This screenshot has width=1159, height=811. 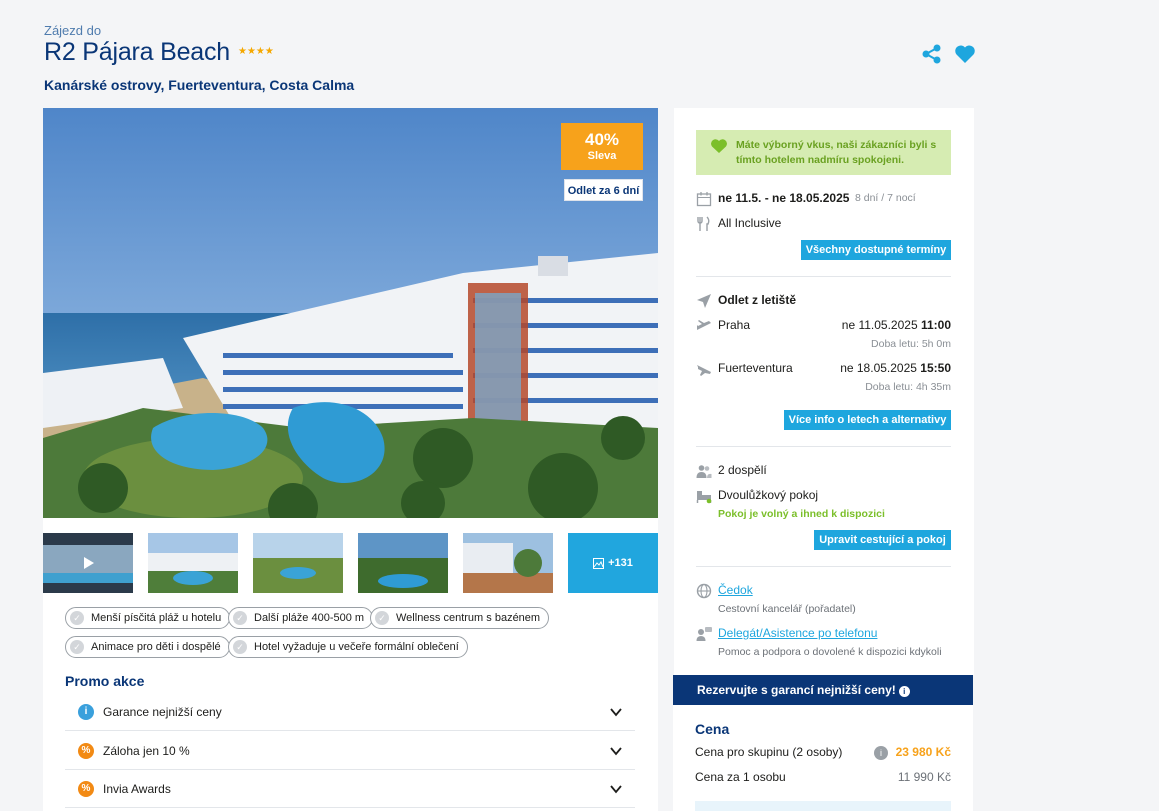 What do you see at coordinates (599, 563) in the screenshot?
I see `gallery-icon` at bounding box center [599, 563].